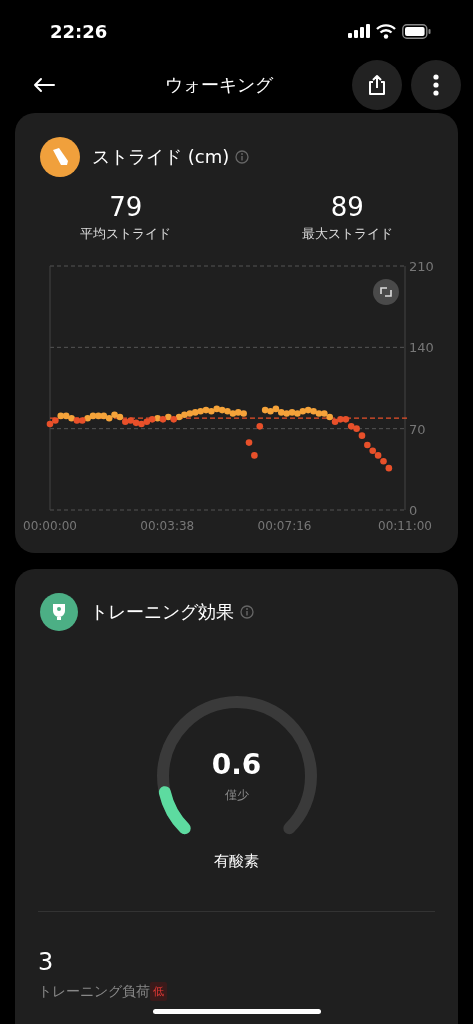 The width and height of the screenshot is (473, 1024). What do you see at coordinates (44, 85) in the screenshot?
I see `back-arrow-icon` at bounding box center [44, 85].